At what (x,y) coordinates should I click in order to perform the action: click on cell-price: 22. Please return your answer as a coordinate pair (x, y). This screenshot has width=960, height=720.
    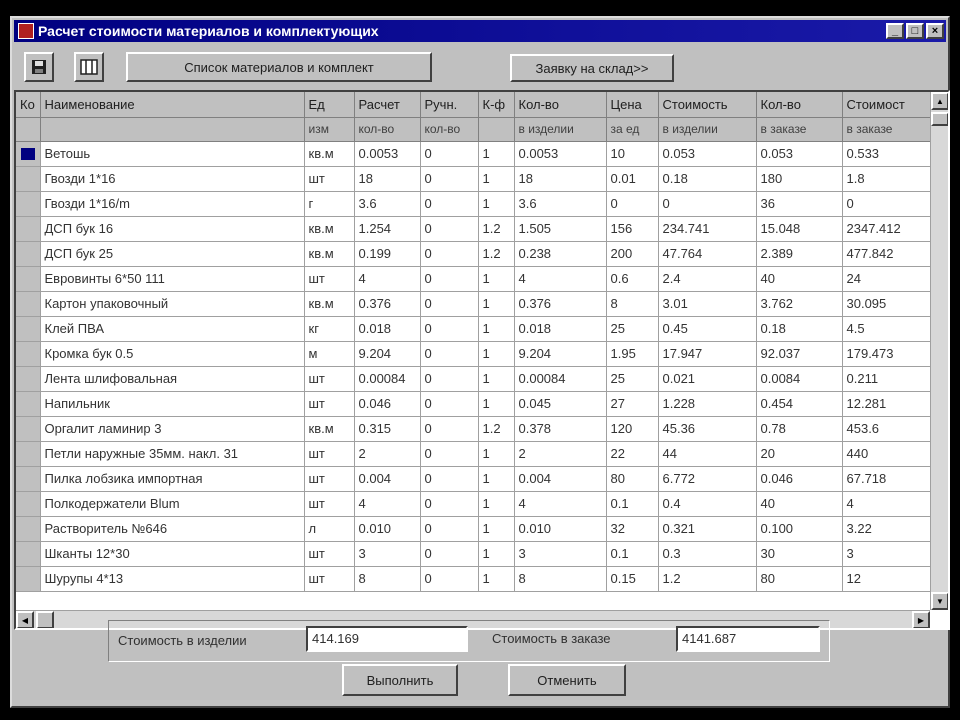
    Looking at the image, I should click on (632, 454).